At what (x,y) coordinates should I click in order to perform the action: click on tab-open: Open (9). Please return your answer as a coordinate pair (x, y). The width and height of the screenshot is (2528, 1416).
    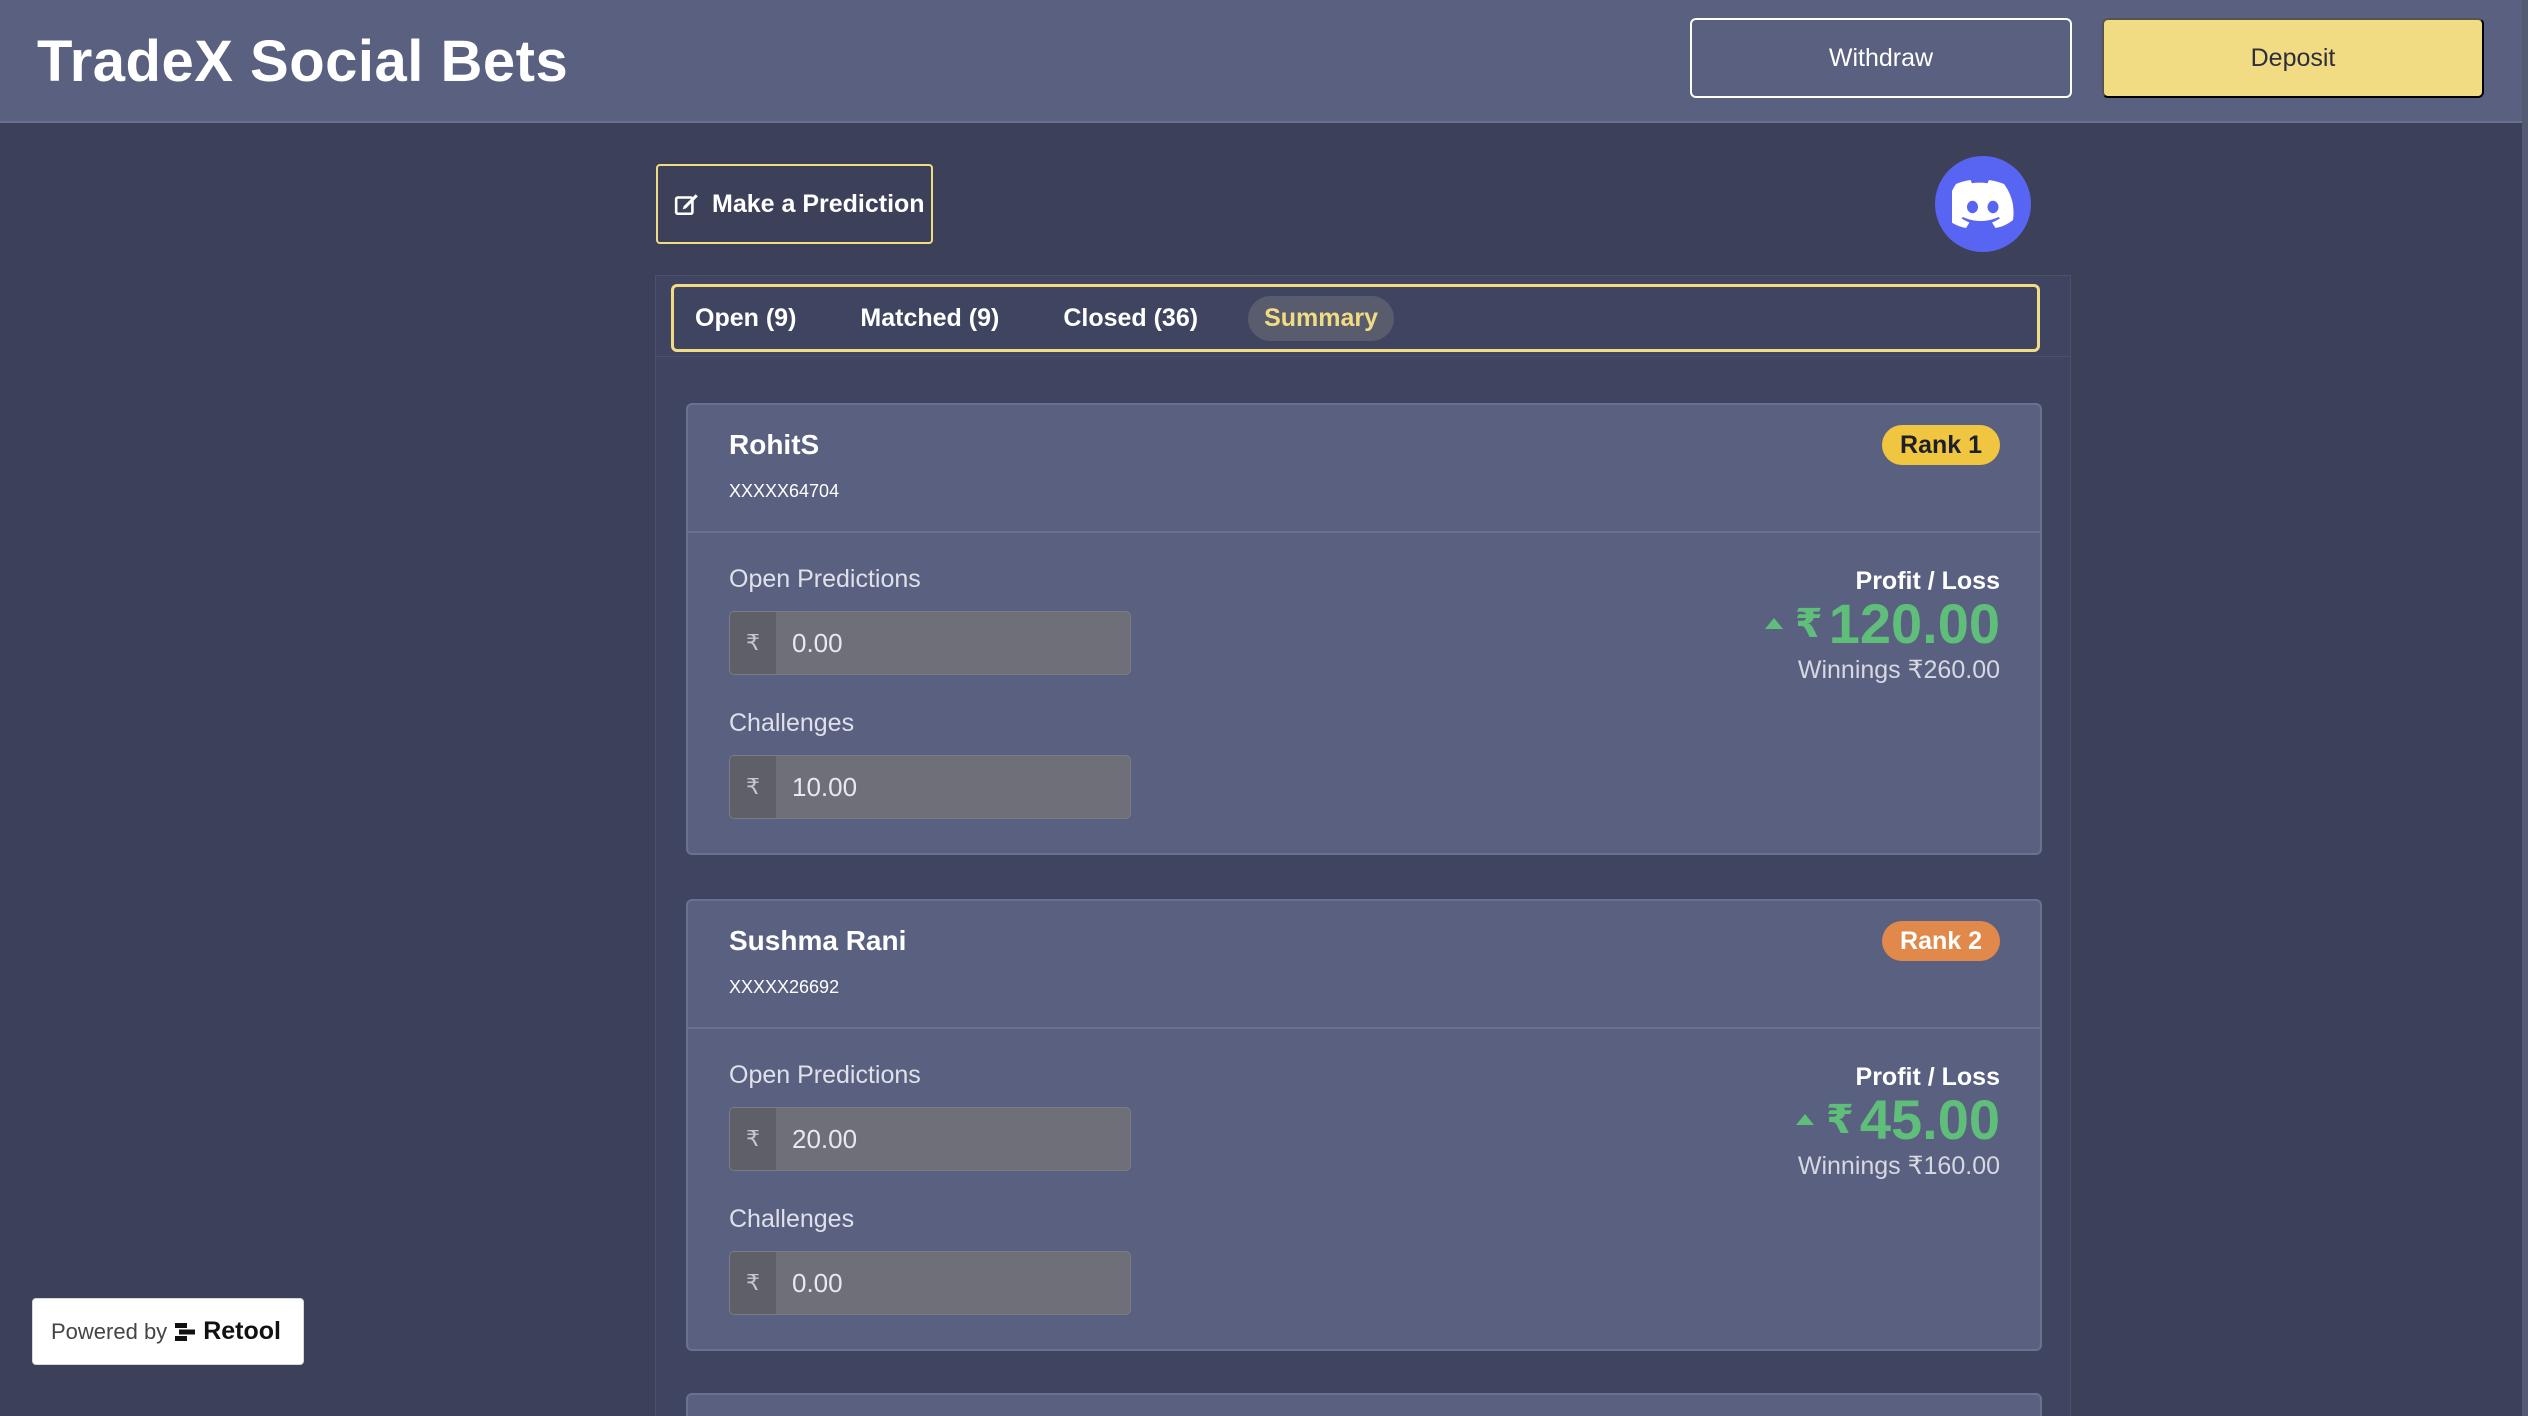
    Looking at the image, I should click on (745, 318).